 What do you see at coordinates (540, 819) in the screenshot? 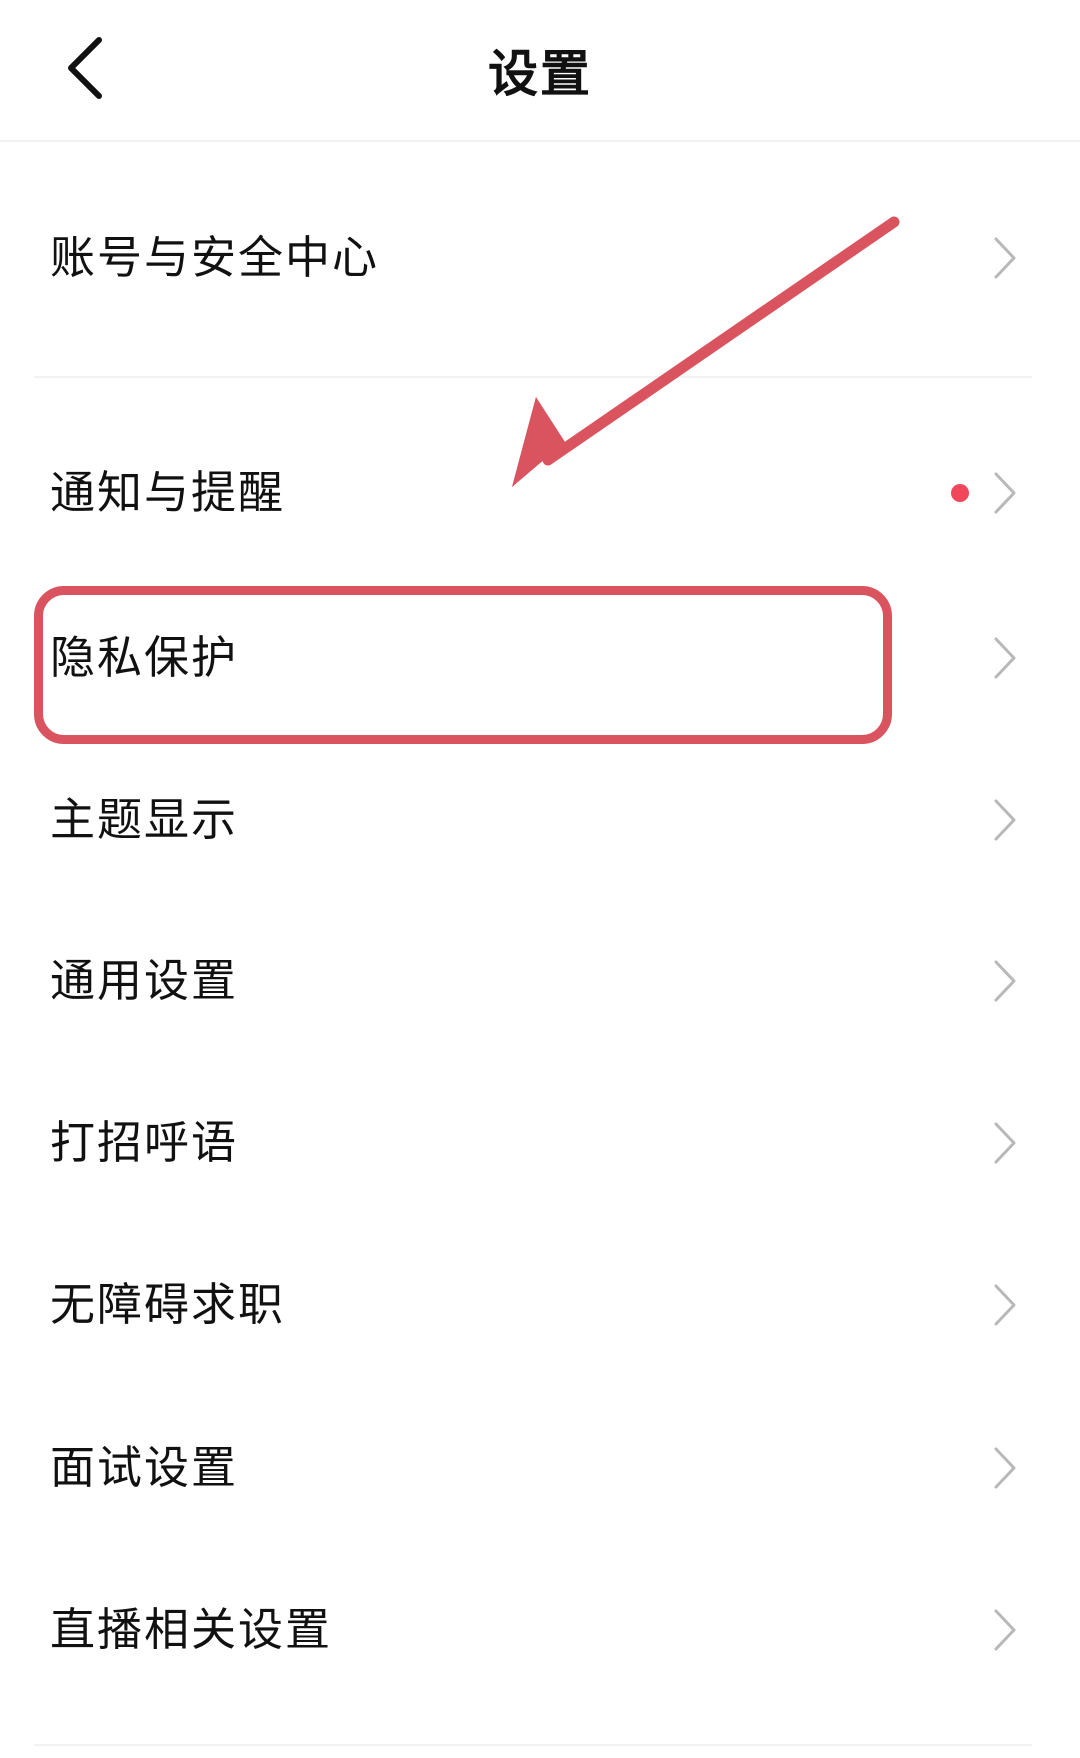
I see `settings-item-theme: 主题显示` at bounding box center [540, 819].